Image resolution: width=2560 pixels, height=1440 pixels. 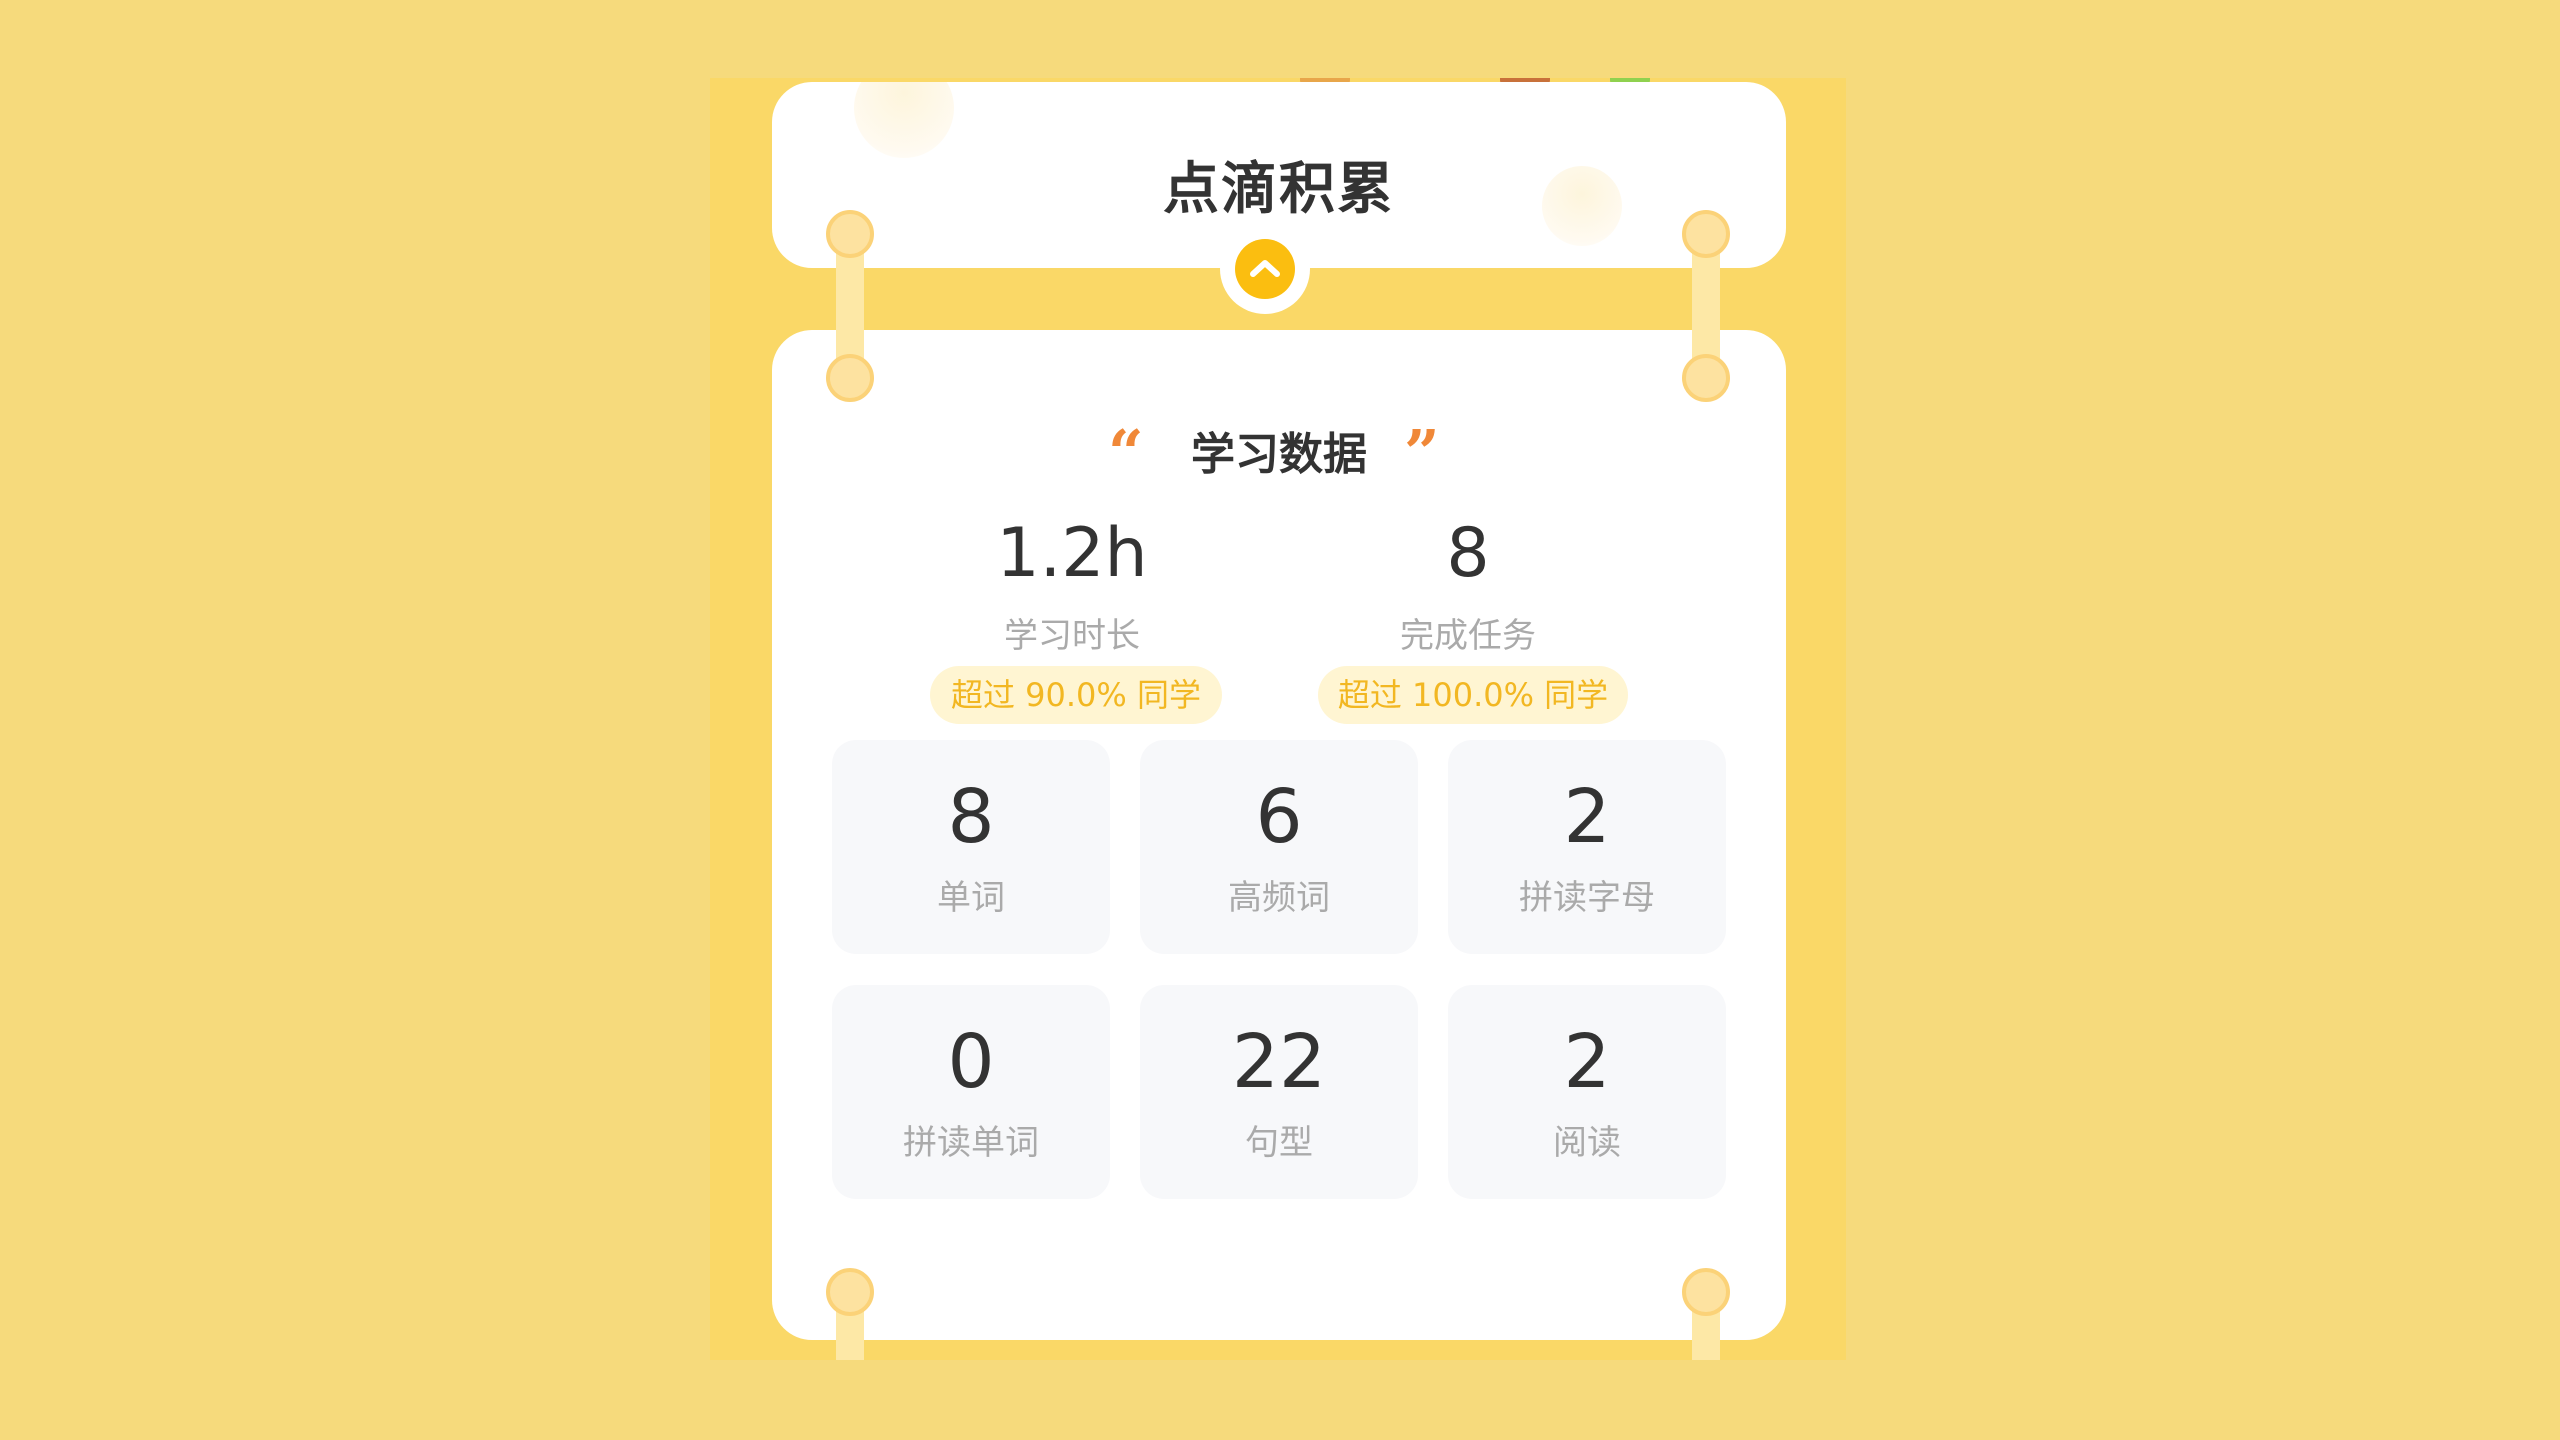 What do you see at coordinates (1076, 695) in the screenshot?
I see `ranking-badge: 超过 90.0% 同学` at bounding box center [1076, 695].